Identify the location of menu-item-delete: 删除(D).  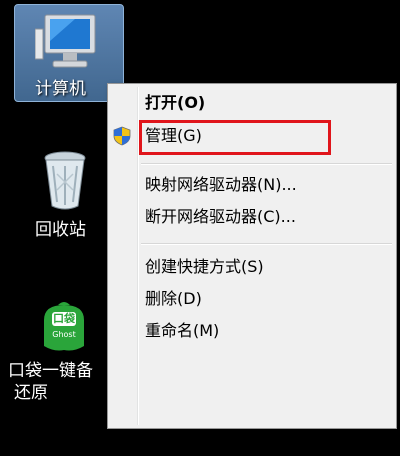
(173, 299).